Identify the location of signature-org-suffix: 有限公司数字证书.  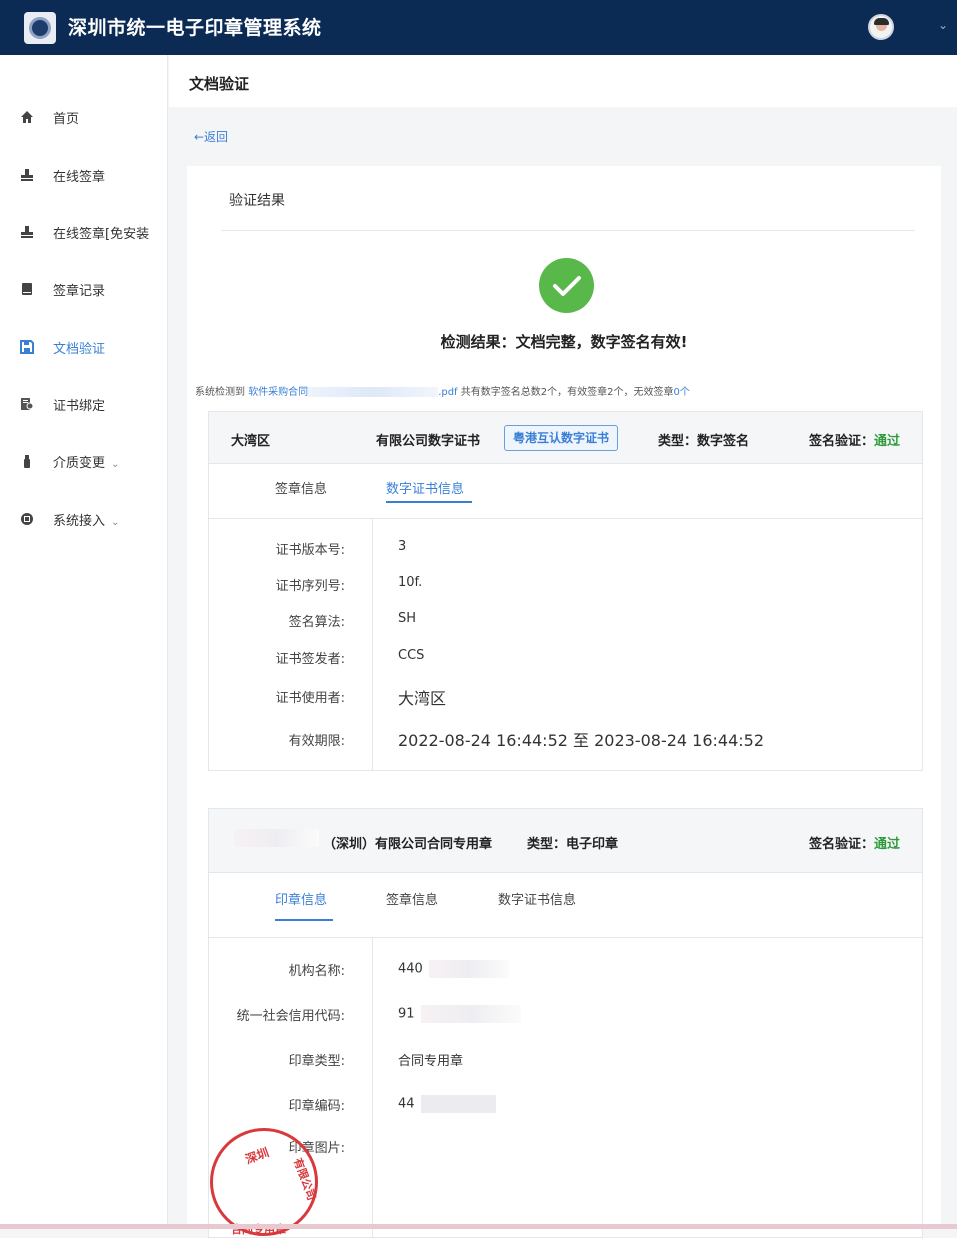
(428, 441).